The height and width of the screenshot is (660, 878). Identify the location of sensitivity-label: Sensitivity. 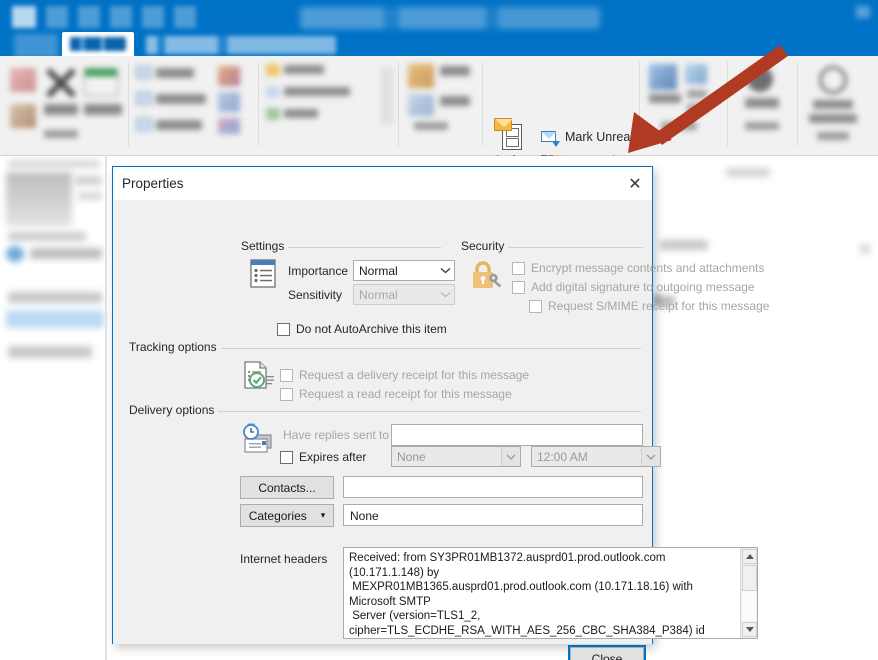
(315, 295).